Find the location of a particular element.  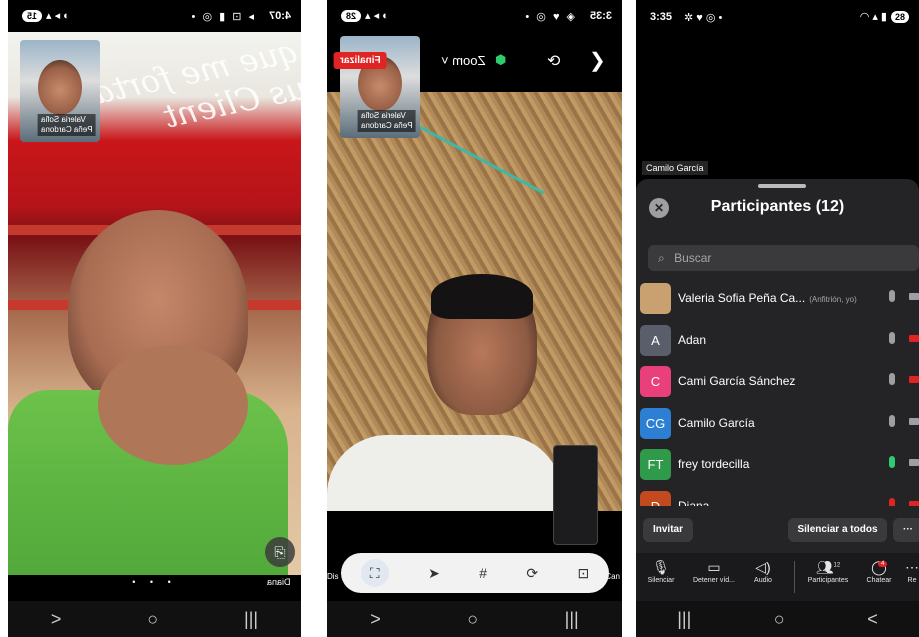

screenshot-icon: ⊡ is located at coordinates (584, 573).